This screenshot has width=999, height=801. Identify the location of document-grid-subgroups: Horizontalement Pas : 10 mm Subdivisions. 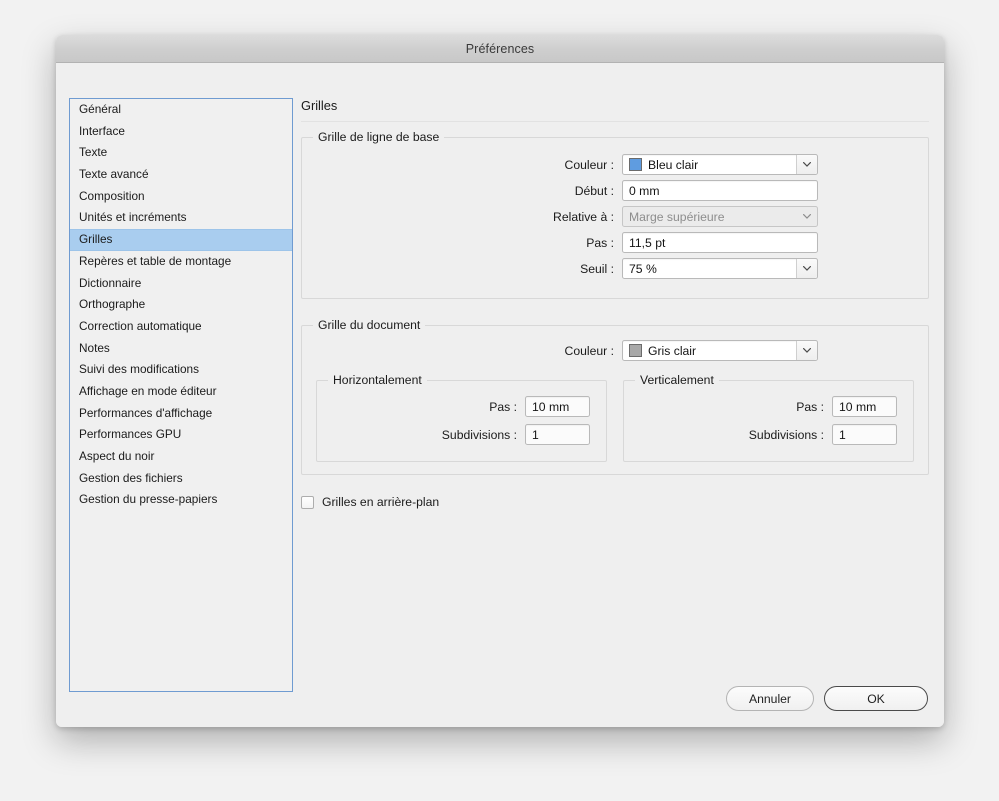
(615, 414).